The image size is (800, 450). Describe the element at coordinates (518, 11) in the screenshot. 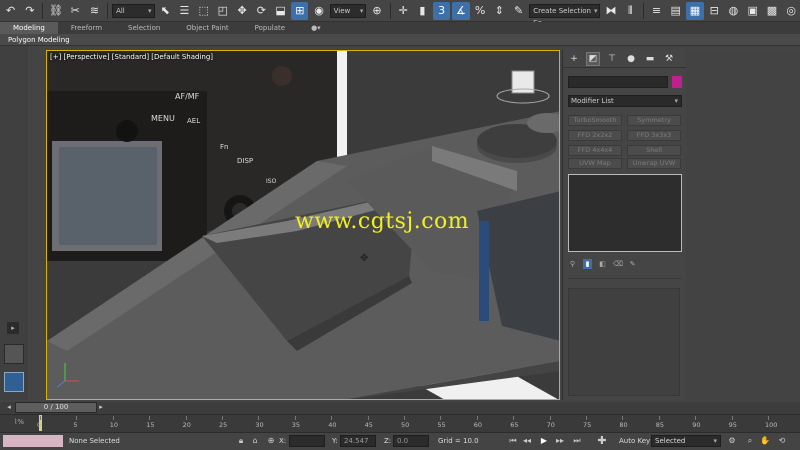

I see `edit-named-selection-icon: ✎` at that location.